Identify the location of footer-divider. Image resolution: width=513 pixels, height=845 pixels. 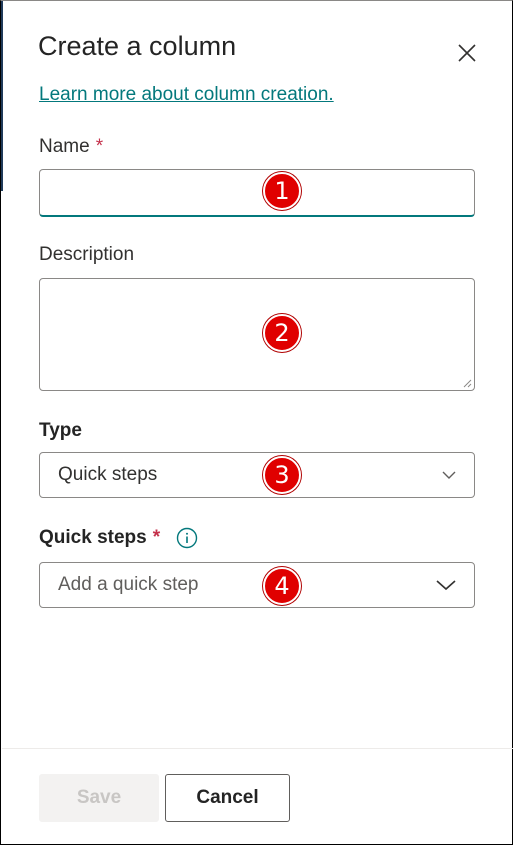
(257, 748).